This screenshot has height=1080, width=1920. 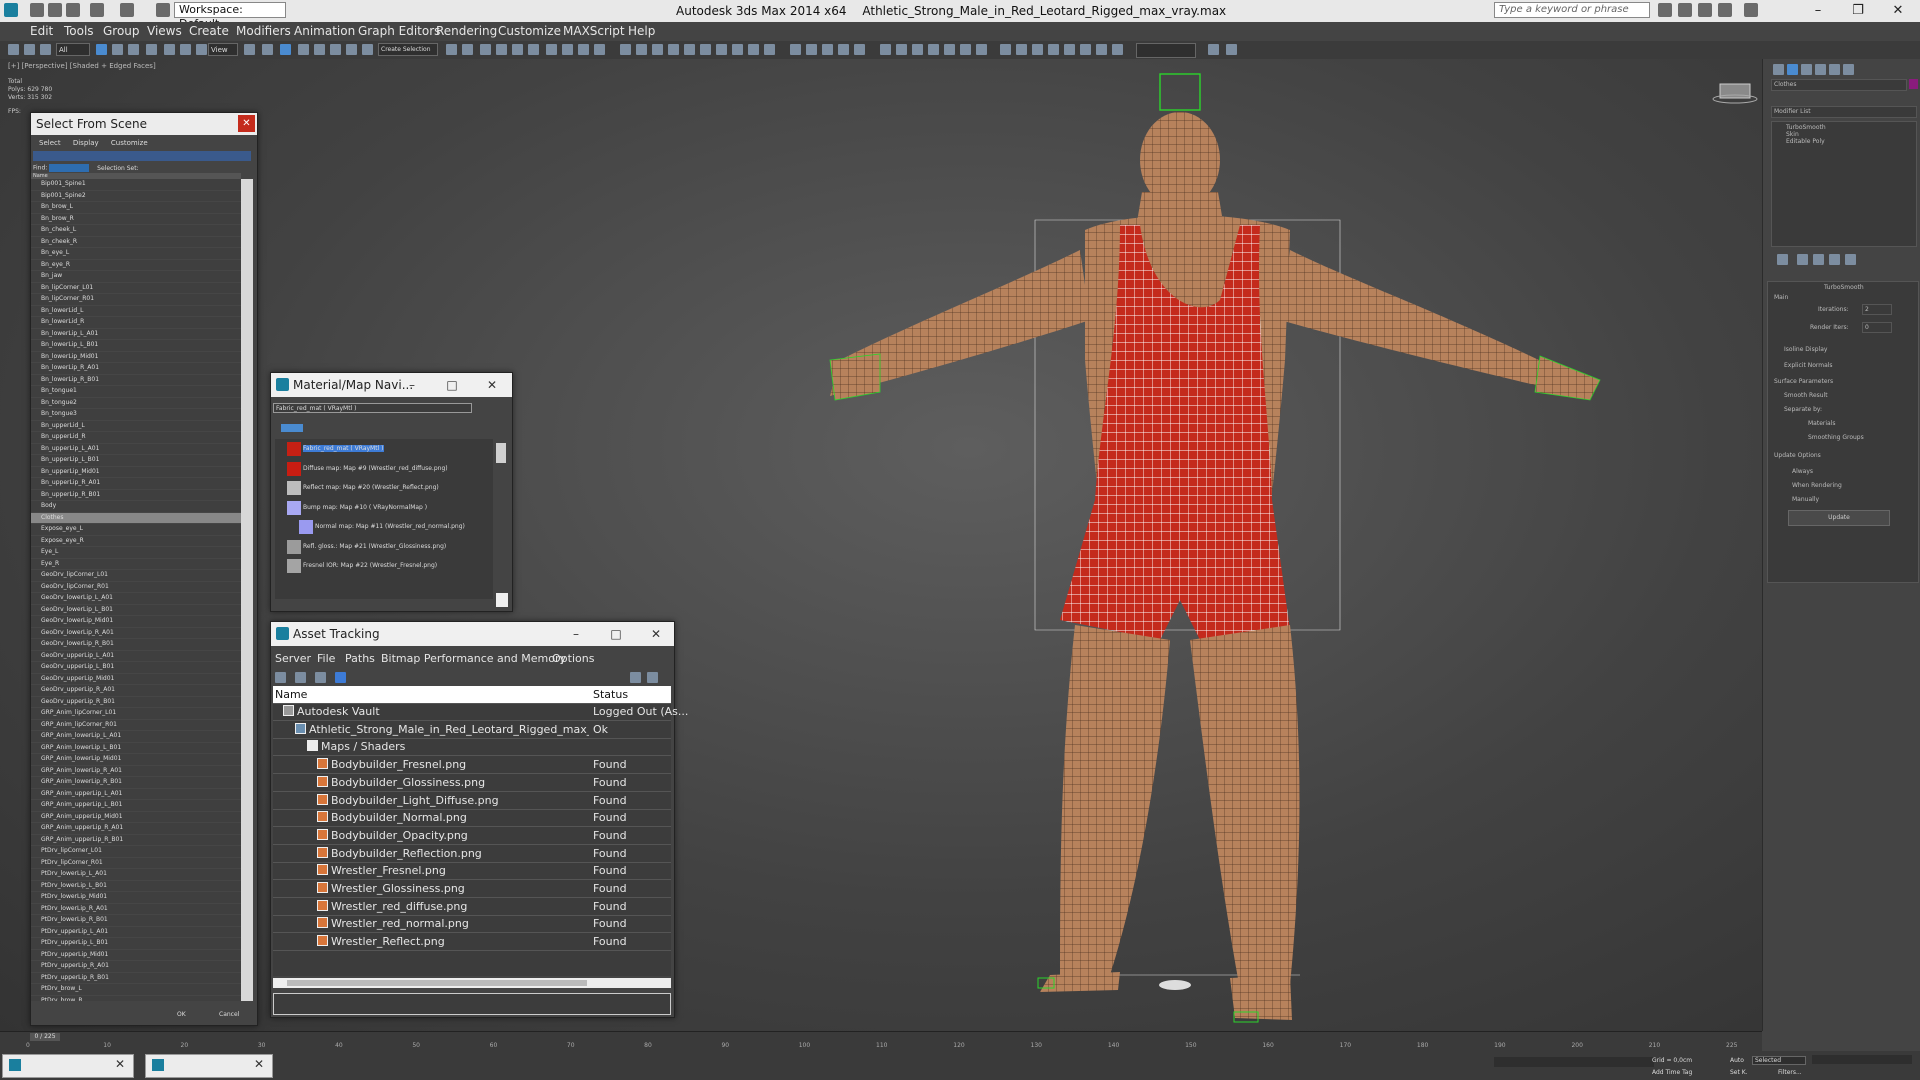 What do you see at coordinates (1782, 259) in the screenshot?
I see `pin-stack-icon` at bounding box center [1782, 259].